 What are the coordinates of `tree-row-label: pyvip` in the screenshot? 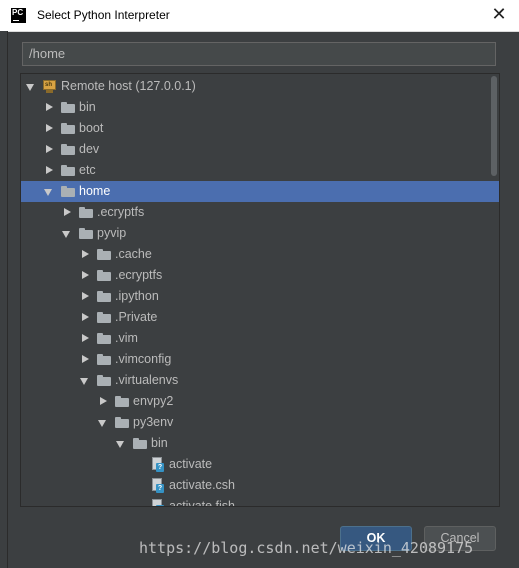 It's located at (112, 233).